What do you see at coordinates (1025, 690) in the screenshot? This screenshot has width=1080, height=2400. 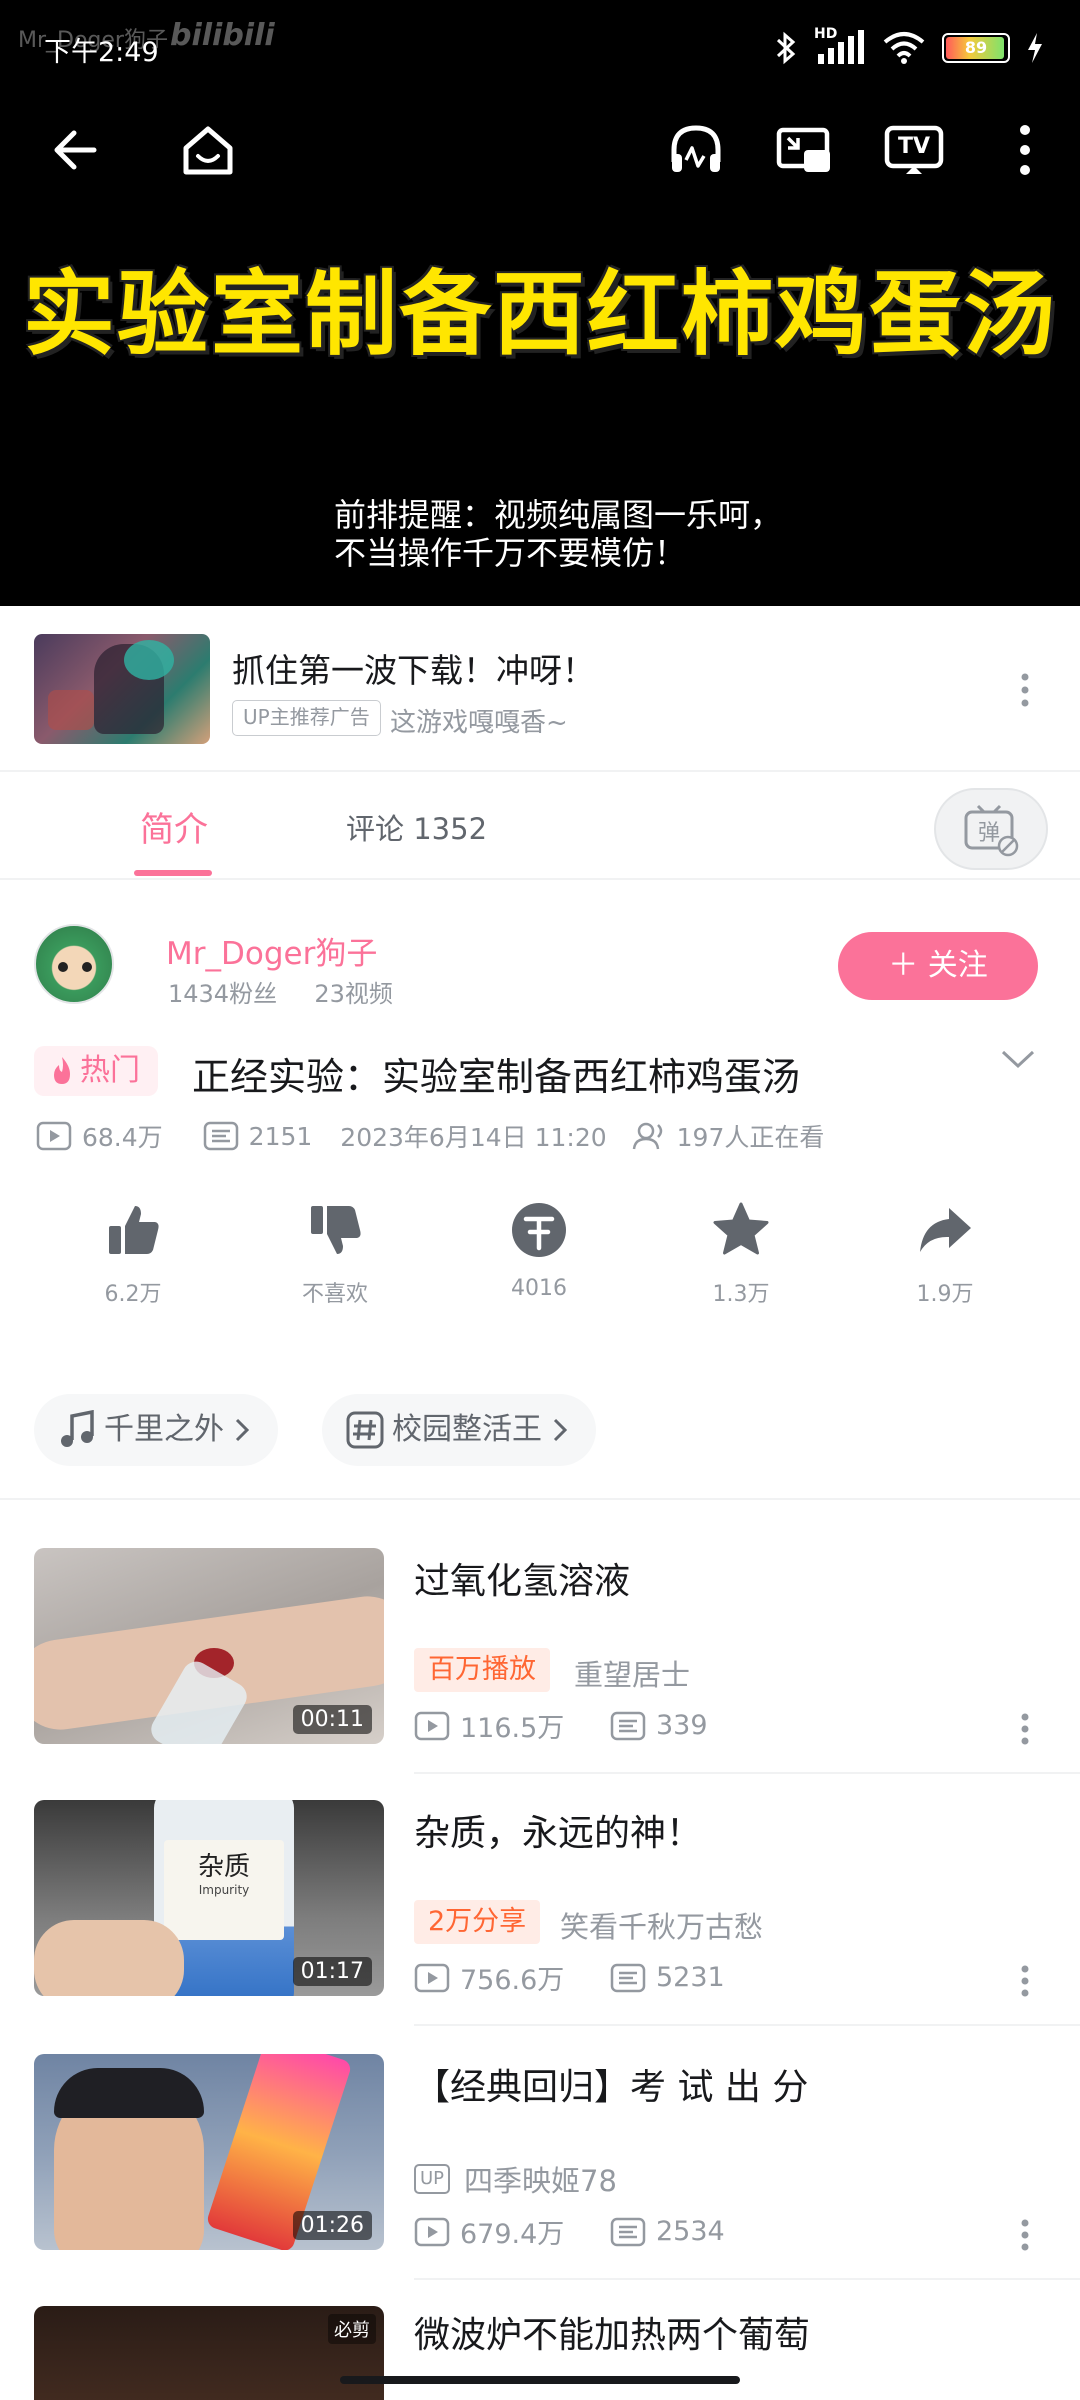 I see `ad-more-icon` at bounding box center [1025, 690].